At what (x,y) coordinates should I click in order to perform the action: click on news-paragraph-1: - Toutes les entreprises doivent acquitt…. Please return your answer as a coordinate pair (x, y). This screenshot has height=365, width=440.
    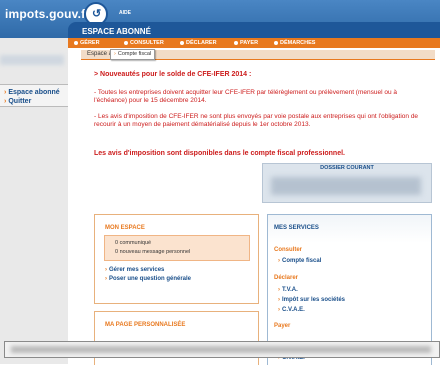
    Looking at the image, I should click on (245, 96).